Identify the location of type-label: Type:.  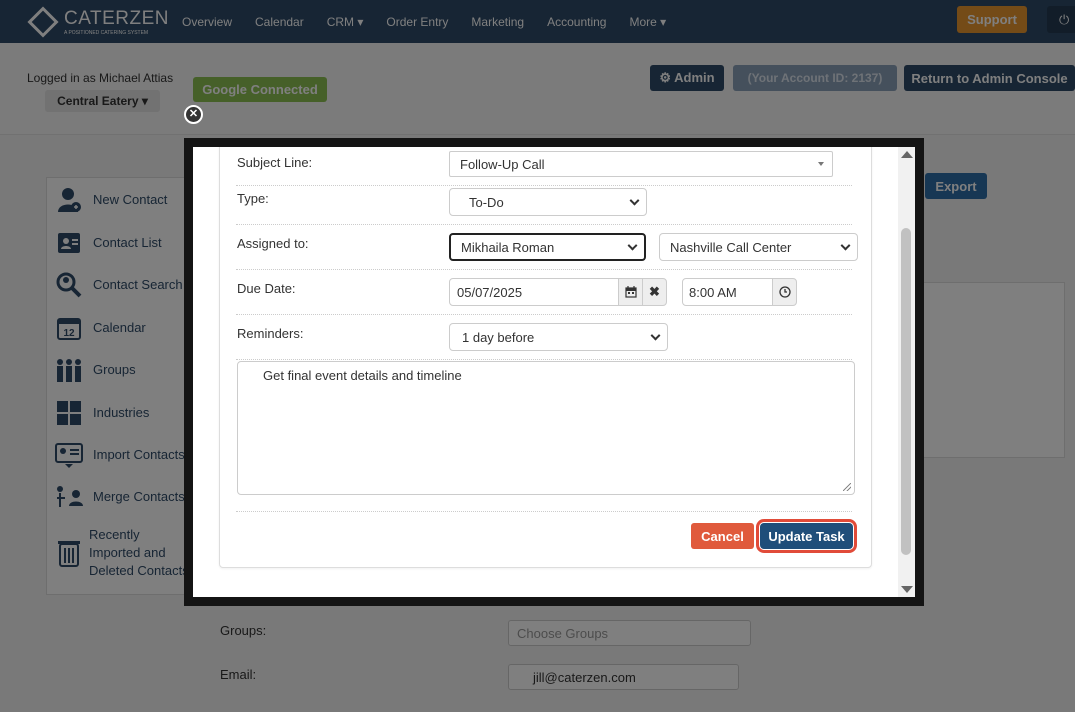
(253, 198).